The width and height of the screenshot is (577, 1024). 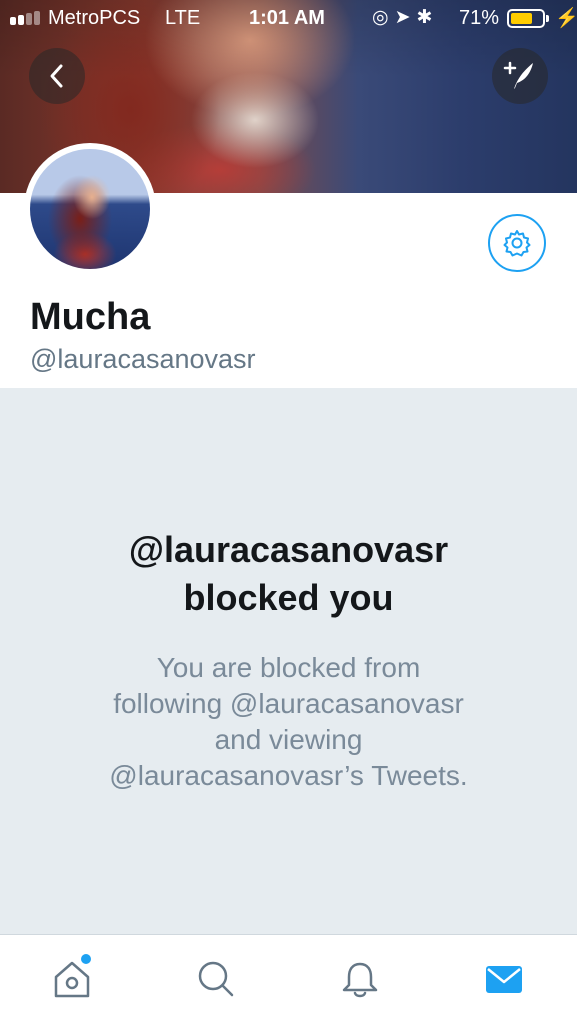 I want to click on avatar-image, so click(x=90, y=209).